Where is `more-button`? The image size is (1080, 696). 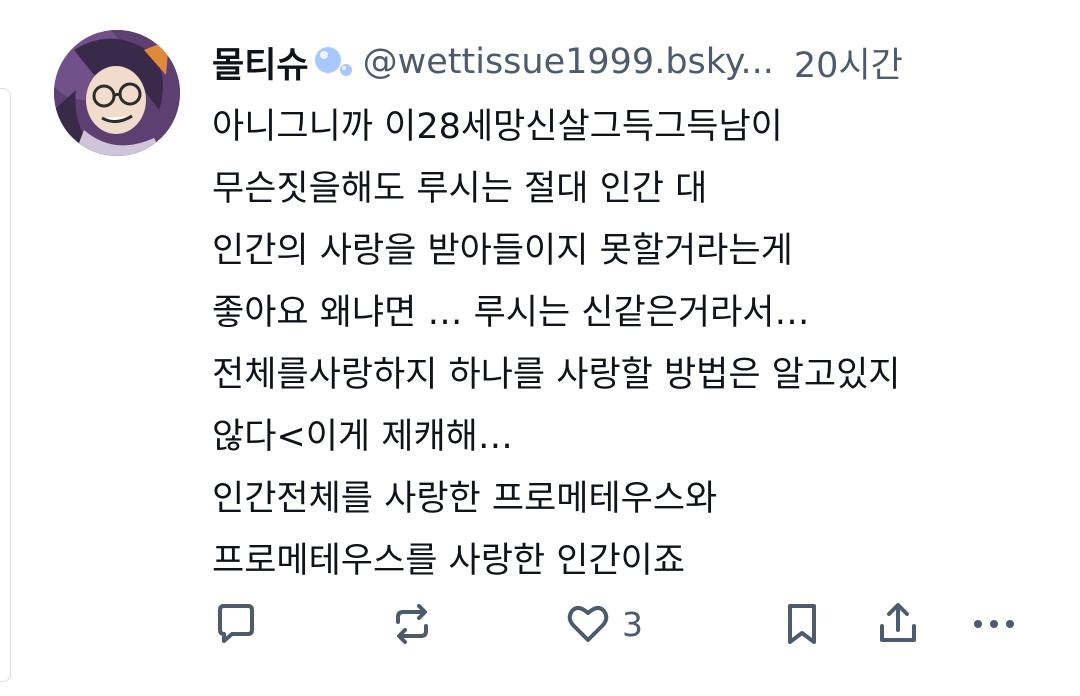 more-button is located at coordinates (994, 624).